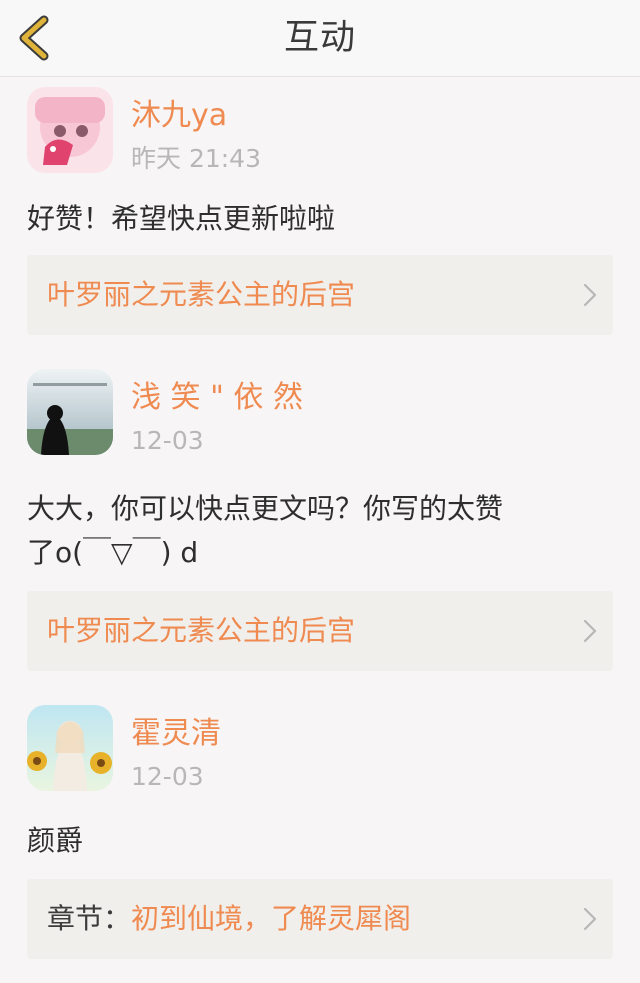 This screenshot has width=640, height=983. Describe the element at coordinates (179, 116) in the screenshot. I see `author-name: 沐九ya` at that location.